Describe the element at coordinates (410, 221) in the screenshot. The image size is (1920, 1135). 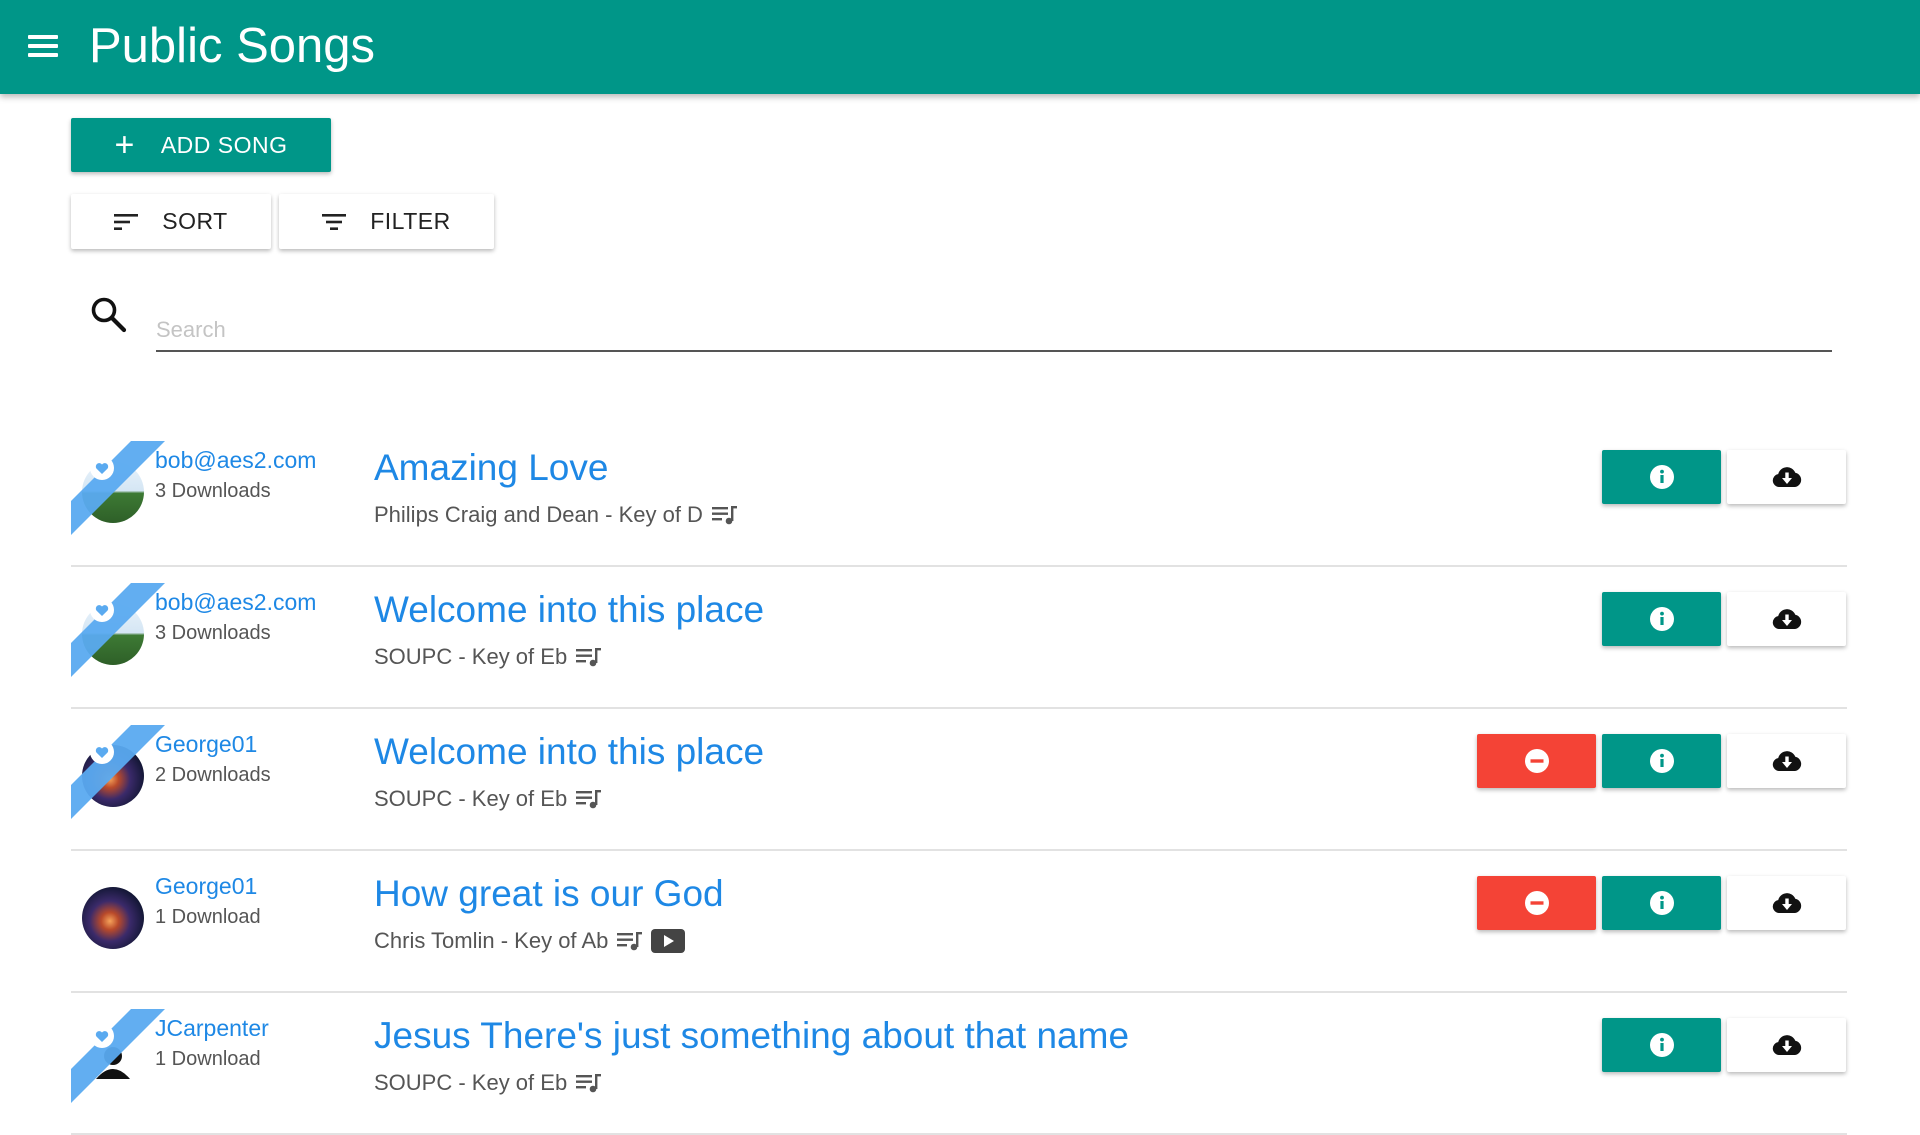
I see `filter-label: FILTER` at that location.